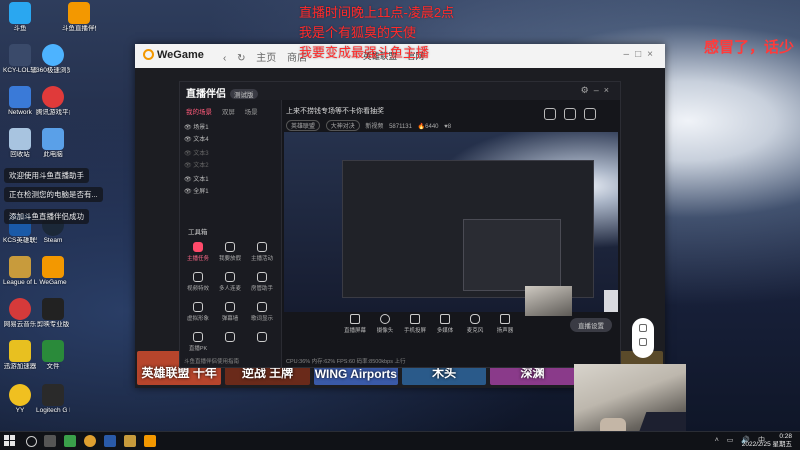 The height and width of the screenshot is (450, 800). Describe the element at coordinates (230, 282) in the screenshot. I see `tool-item: 多人连麦` at that location.